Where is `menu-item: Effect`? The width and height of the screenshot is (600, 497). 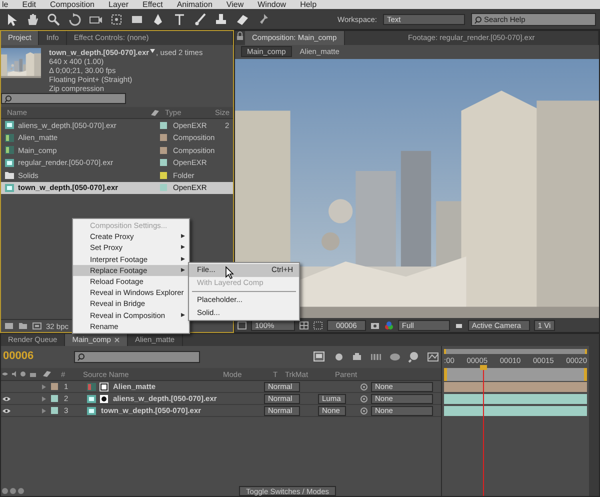
menu-item: Effect is located at coordinates (152, 4).